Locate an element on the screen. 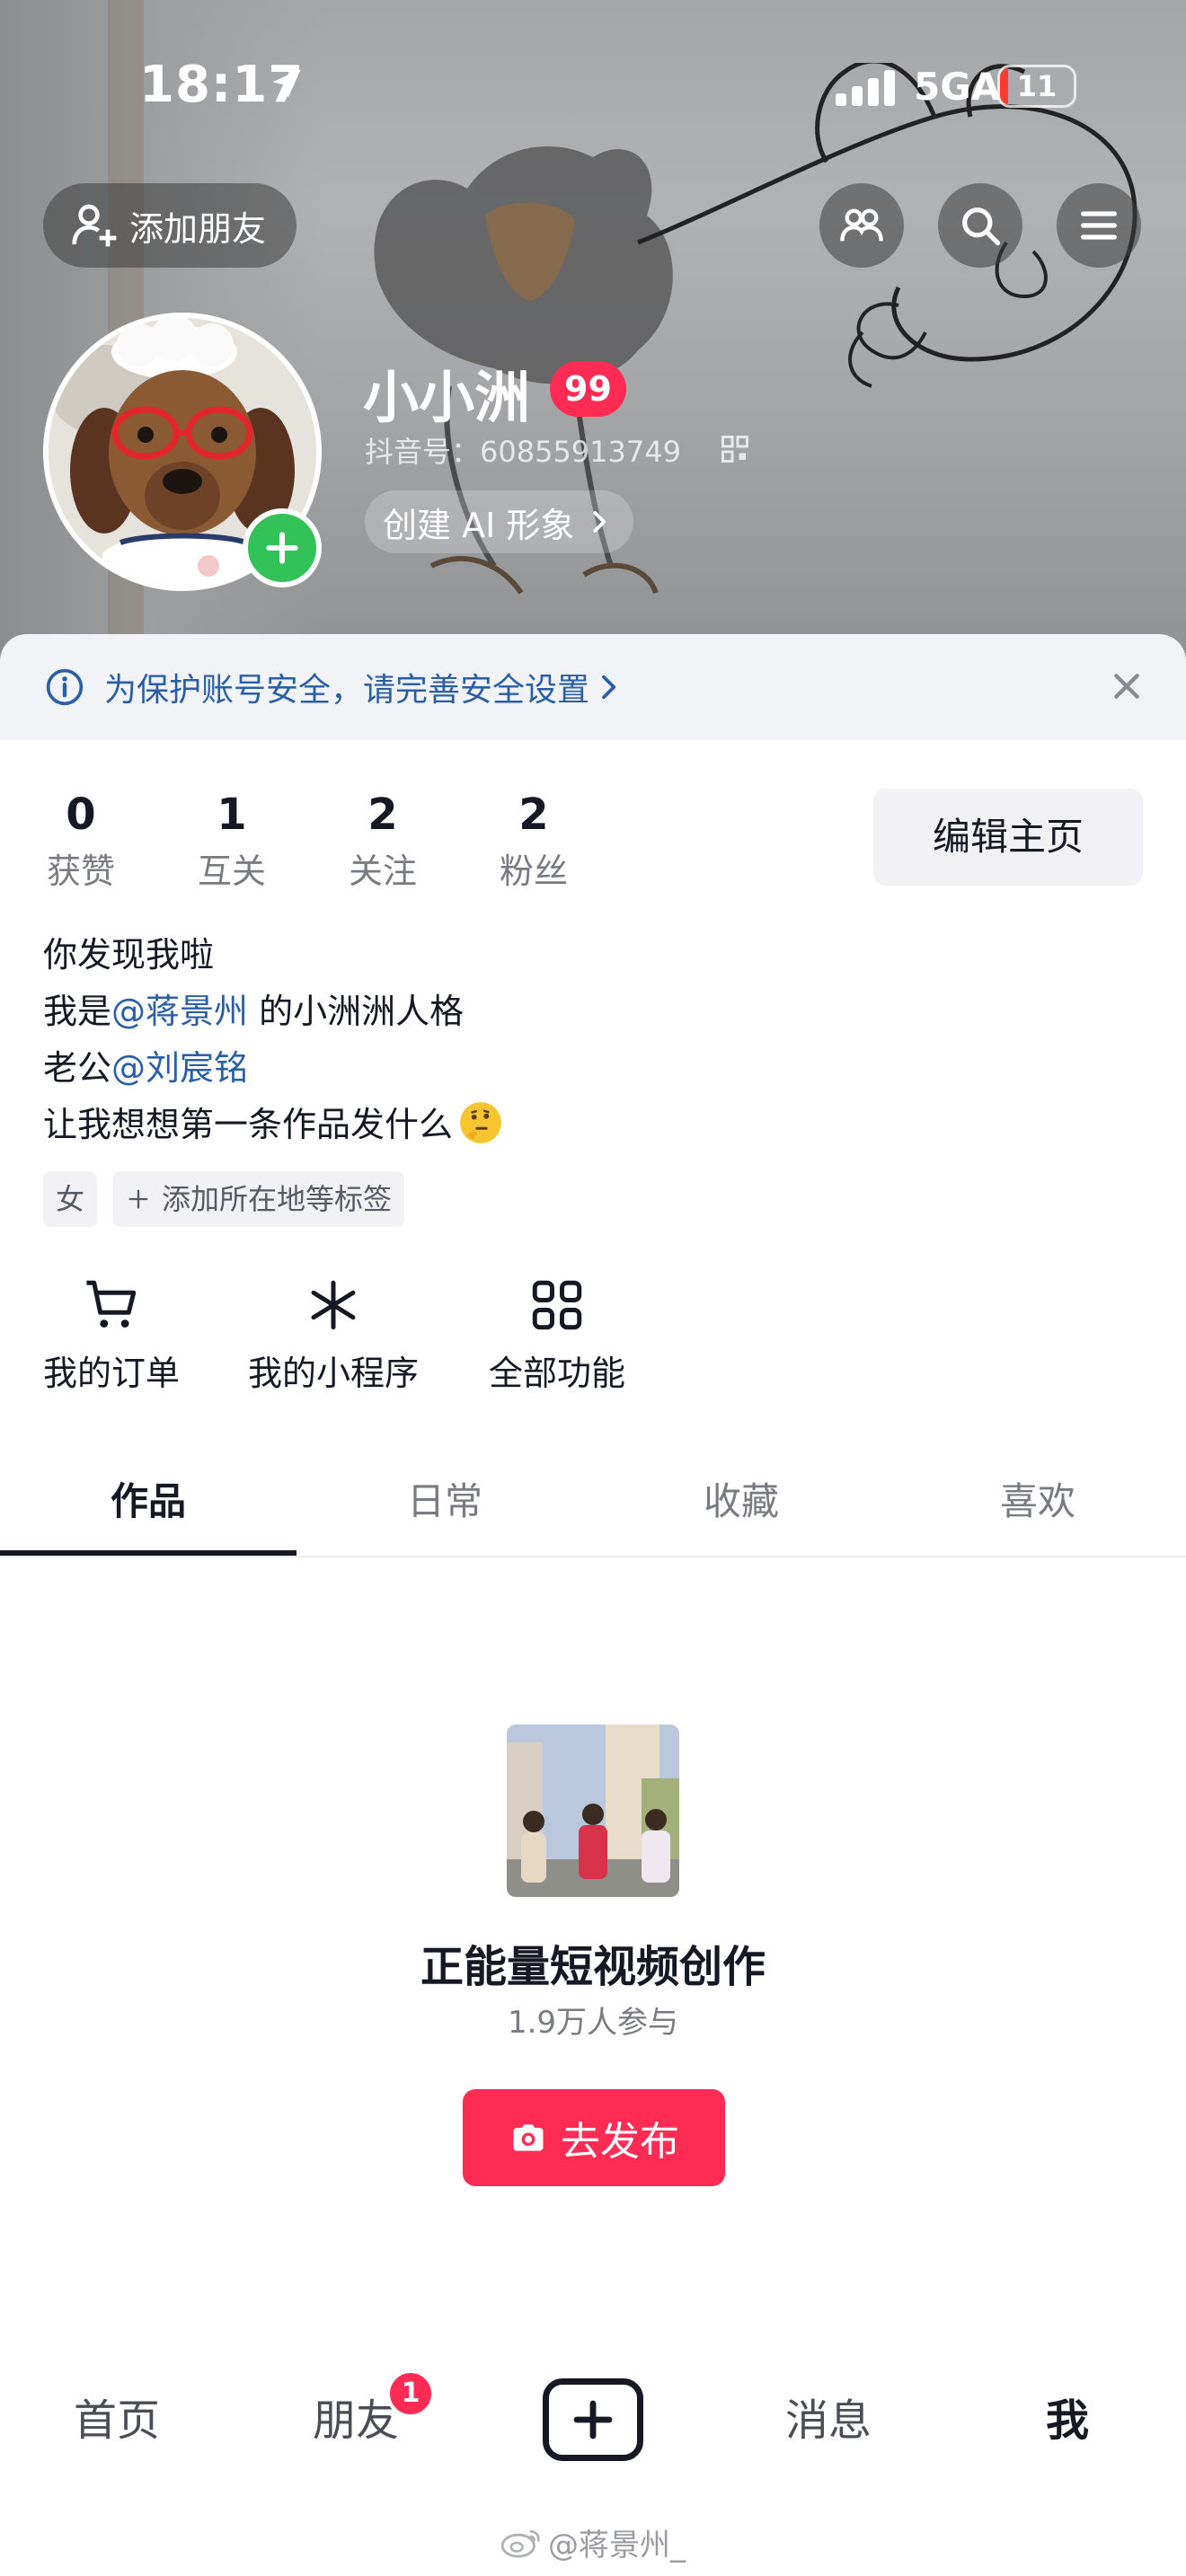 This screenshot has width=1186, height=2576. create-post-button is located at coordinates (593, 2419).